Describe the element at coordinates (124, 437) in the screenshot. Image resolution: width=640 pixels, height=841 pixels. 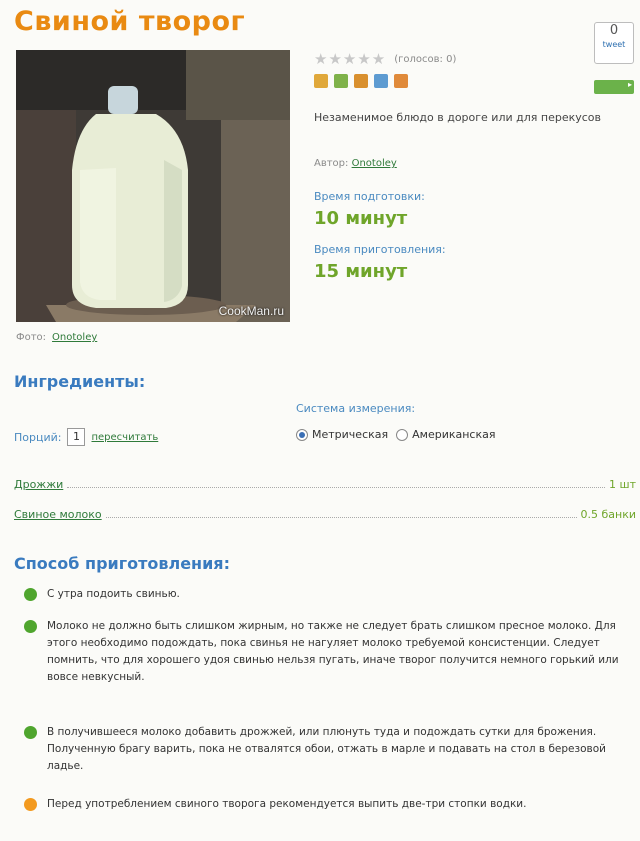
I see `recalculate-link: пересчитать` at that location.